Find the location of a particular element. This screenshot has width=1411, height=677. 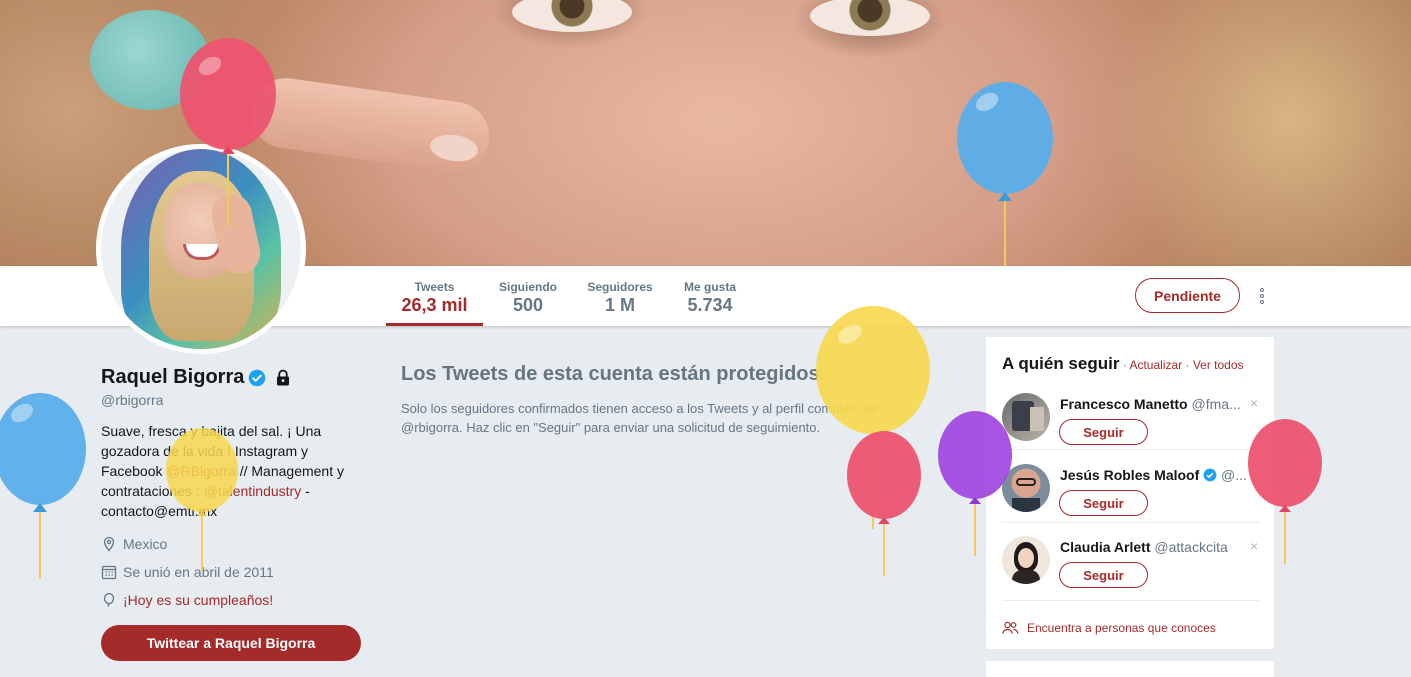

stat-likes: Me gusta 5.734 is located at coordinates (710, 296).